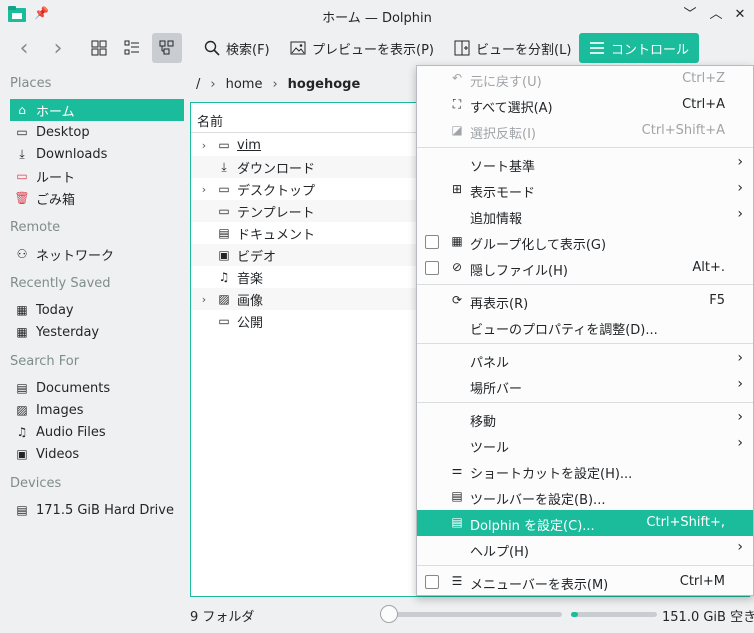  Describe the element at coordinates (304, 277) in the screenshot. I see `table-row: ♫ 音楽` at that location.